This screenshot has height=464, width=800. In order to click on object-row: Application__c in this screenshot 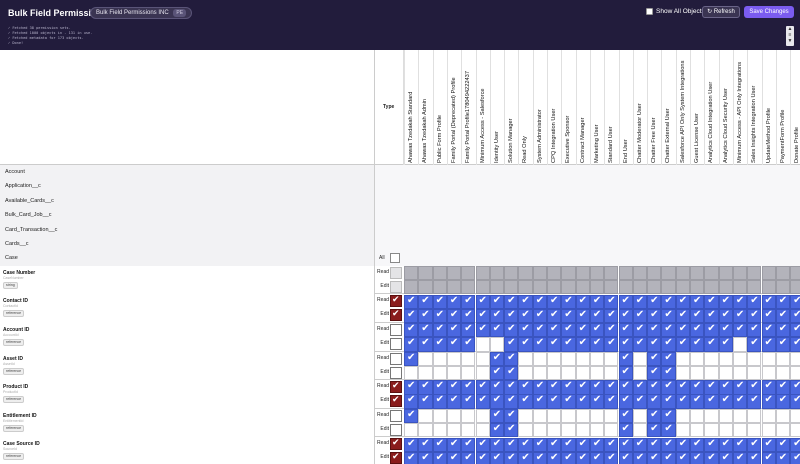, I will do `click(400, 186)`.